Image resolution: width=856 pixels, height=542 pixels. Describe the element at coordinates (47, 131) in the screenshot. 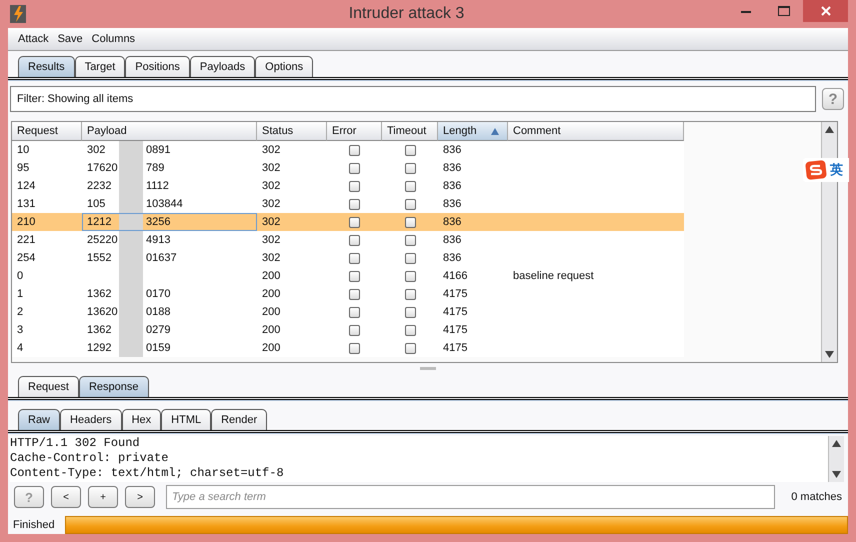

I see `column-header: Request` at that location.